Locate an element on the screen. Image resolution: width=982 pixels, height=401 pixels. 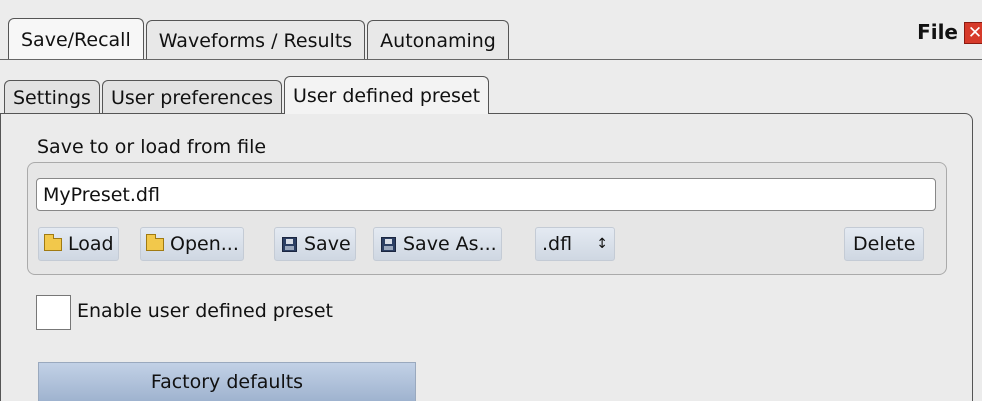
window-title: File is located at coordinates (937, 32).